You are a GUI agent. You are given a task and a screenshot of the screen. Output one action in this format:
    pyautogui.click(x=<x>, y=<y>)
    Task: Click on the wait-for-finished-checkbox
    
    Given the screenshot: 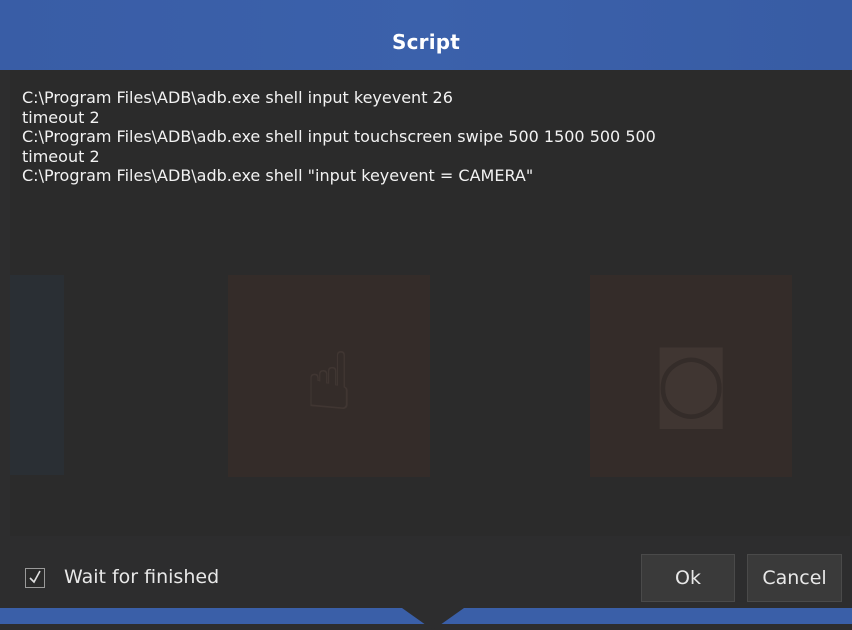 What is the action you would take?
    pyautogui.click(x=35, y=578)
    